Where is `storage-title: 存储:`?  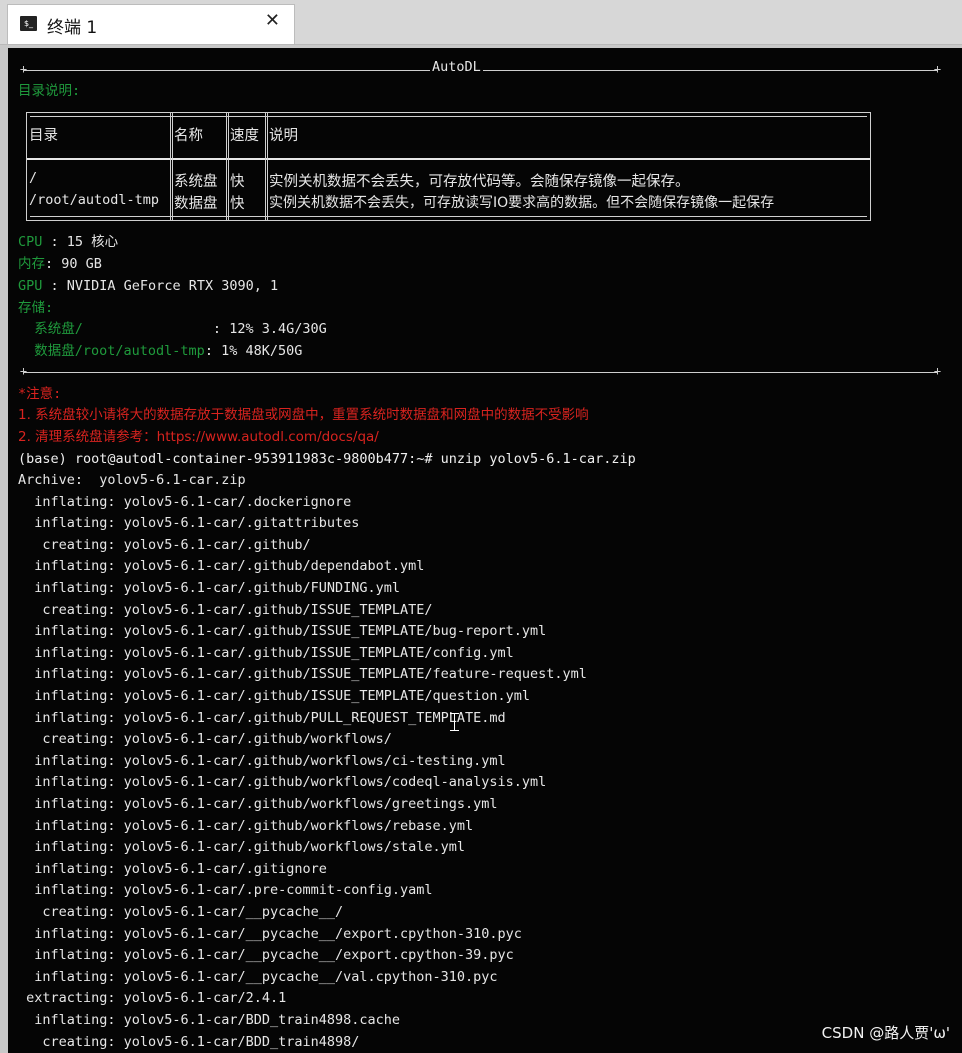 storage-title: 存储: is located at coordinates (36, 308).